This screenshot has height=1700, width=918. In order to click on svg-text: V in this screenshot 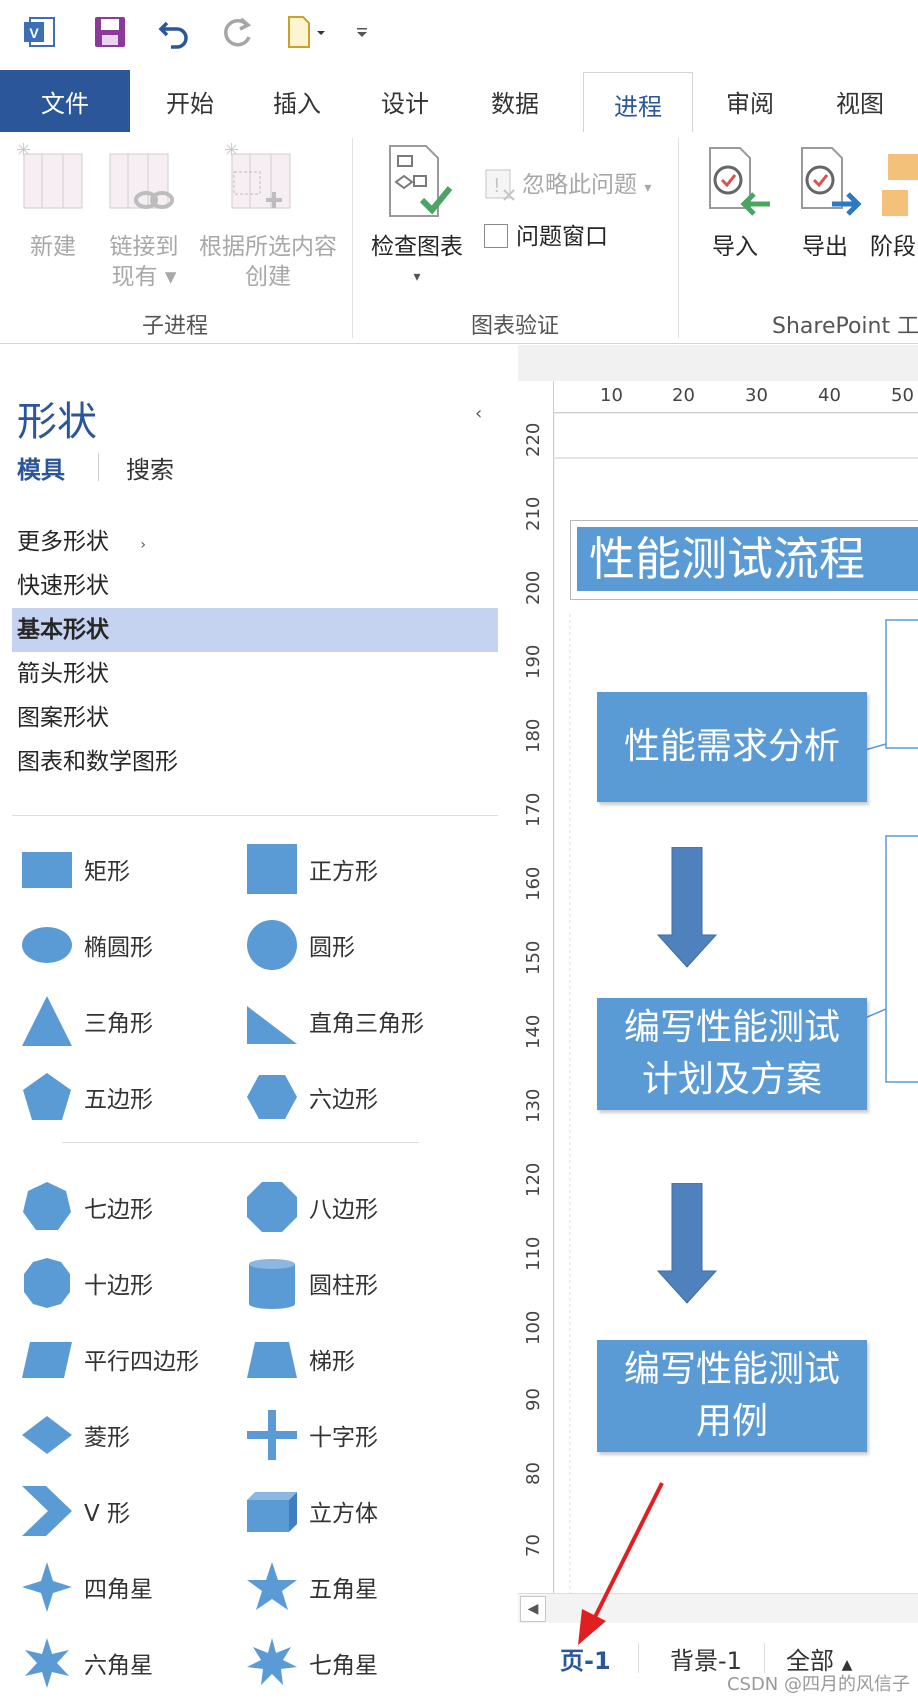, I will do `click(34, 33)`.